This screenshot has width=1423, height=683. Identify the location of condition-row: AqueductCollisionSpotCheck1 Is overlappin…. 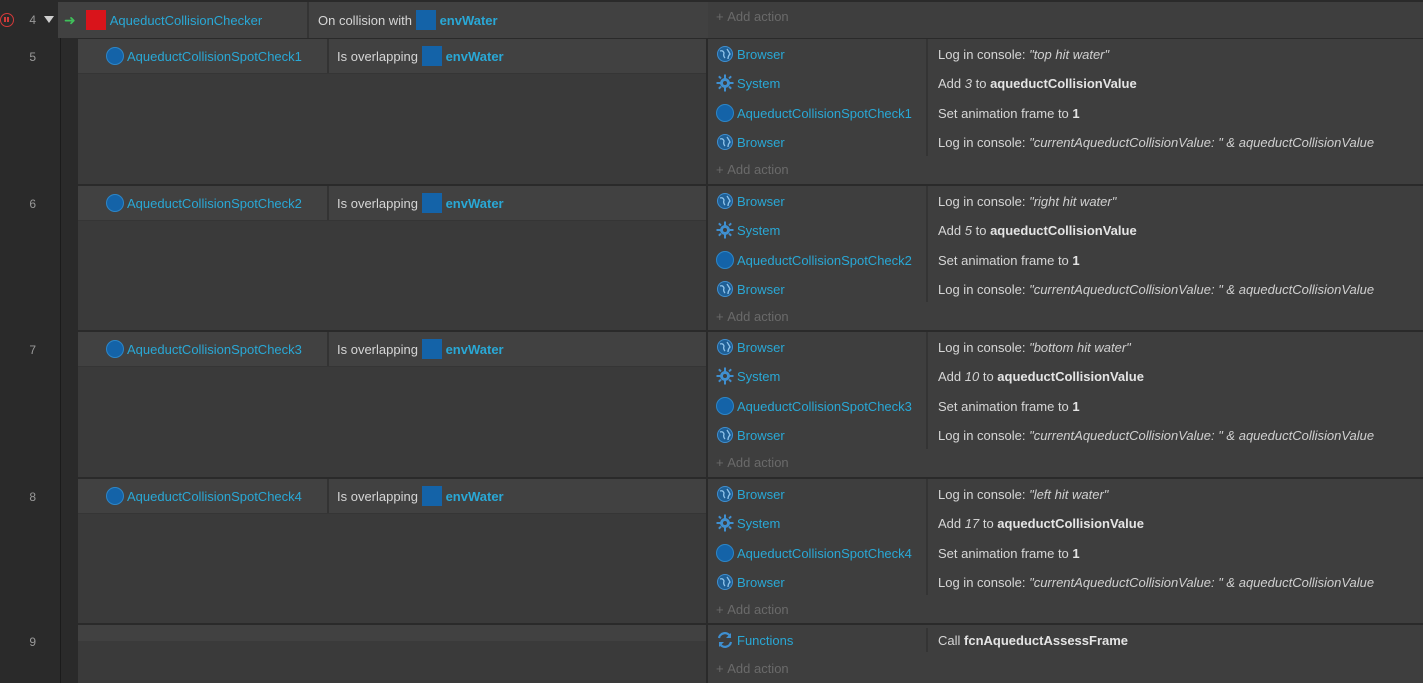
(392, 56).